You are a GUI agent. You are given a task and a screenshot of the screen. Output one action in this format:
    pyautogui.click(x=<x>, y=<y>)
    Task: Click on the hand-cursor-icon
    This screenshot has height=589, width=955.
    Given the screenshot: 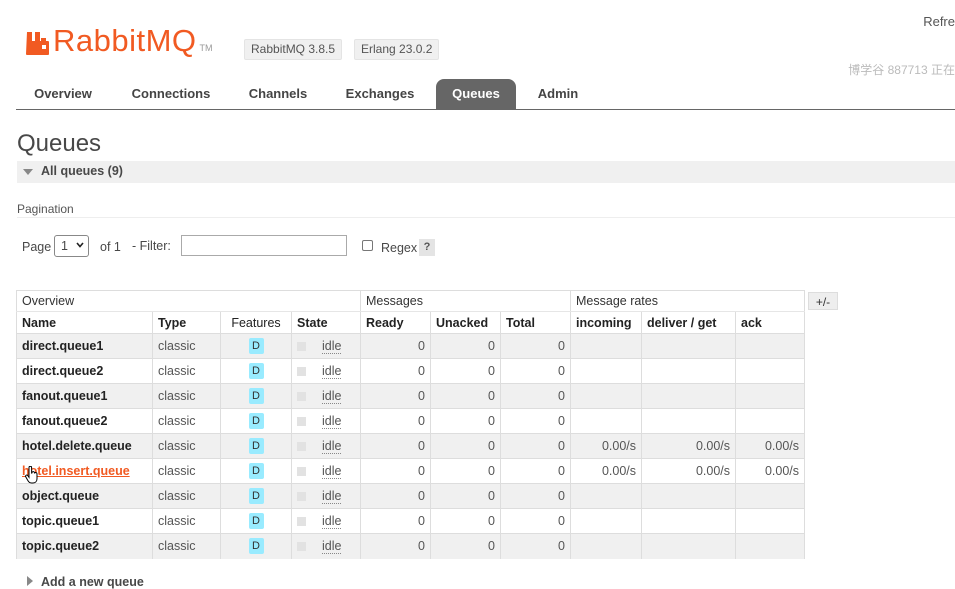 What is the action you would take?
    pyautogui.click(x=31, y=475)
    